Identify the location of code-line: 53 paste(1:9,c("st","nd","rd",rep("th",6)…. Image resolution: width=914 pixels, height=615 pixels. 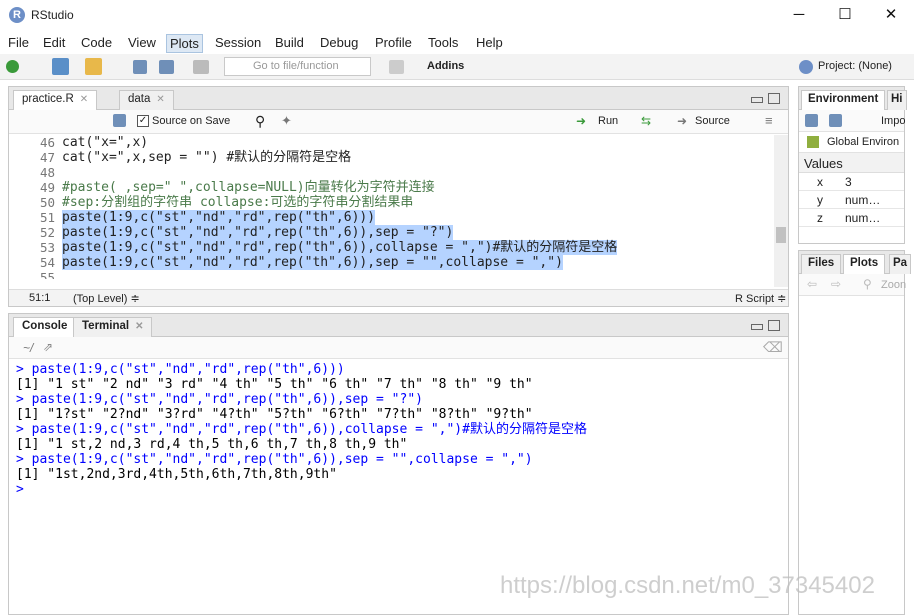
(391, 247).